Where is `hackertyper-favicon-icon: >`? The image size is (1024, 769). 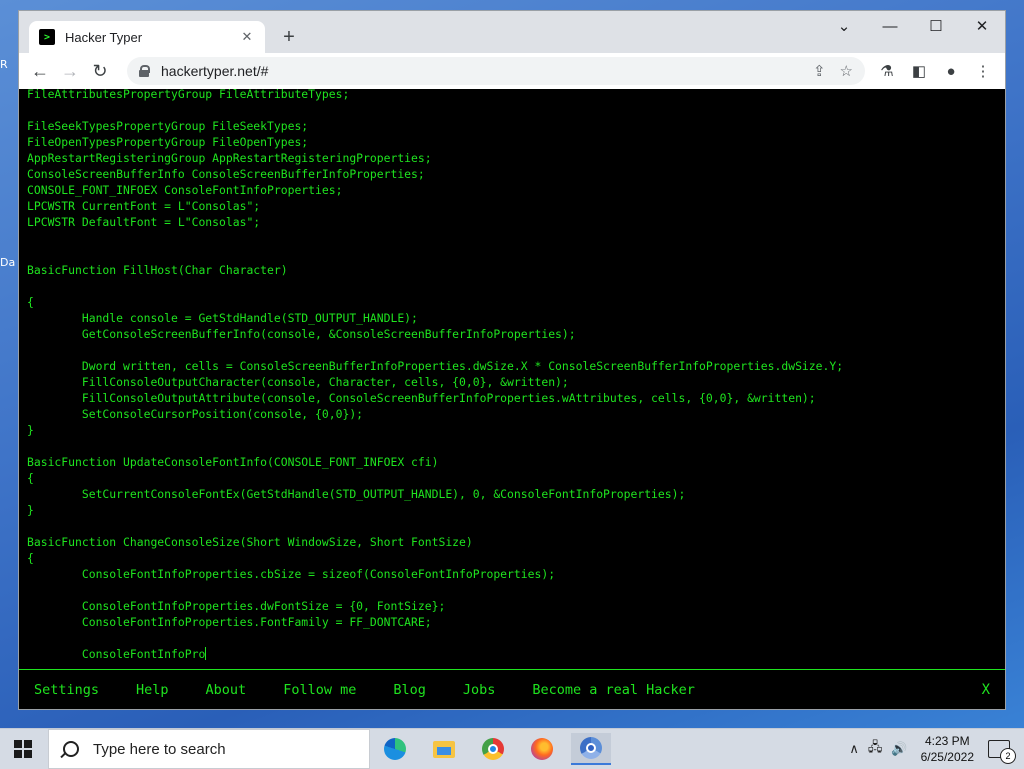 hackertyper-favicon-icon: > is located at coordinates (47, 37).